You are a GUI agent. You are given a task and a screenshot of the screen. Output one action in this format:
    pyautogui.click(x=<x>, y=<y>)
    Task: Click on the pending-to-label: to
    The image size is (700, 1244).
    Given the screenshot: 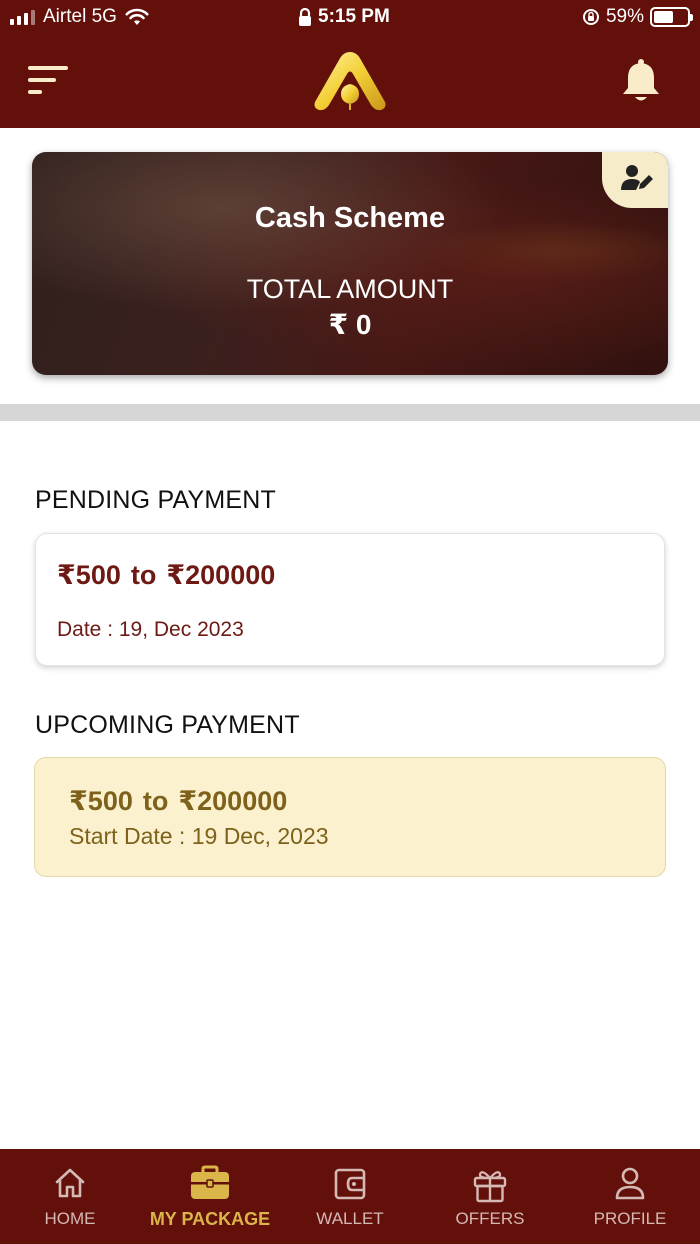 What is the action you would take?
    pyautogui.click(x=143, y=575)
    